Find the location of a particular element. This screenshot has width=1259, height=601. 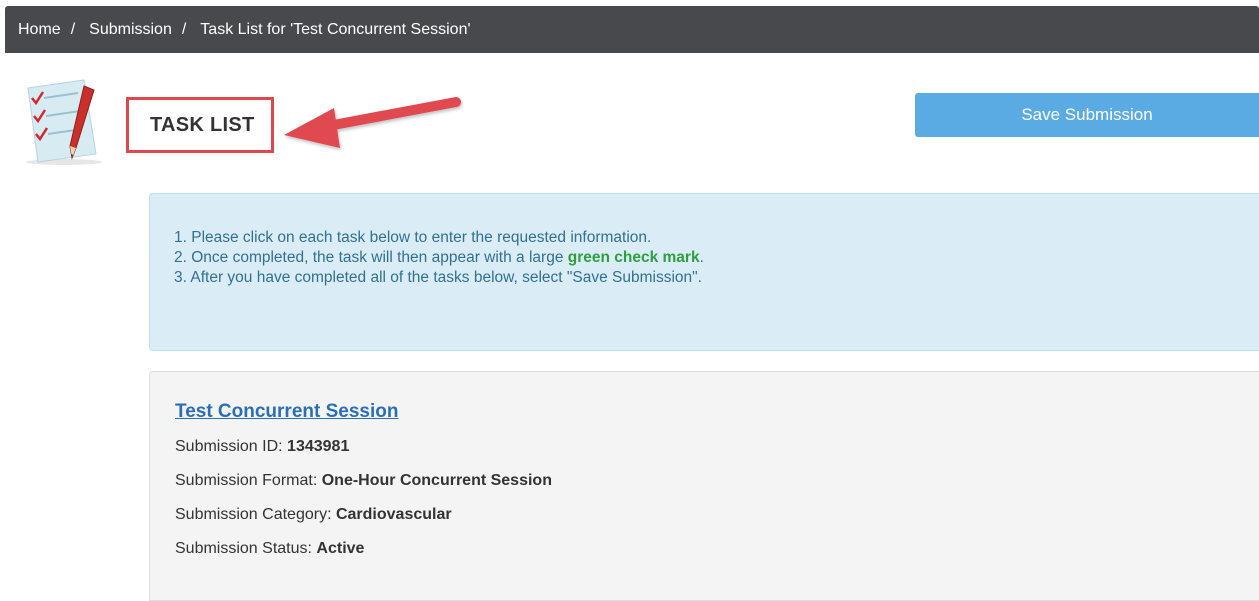

task-link-test-concurrent-session: Test Concurrent Session is located at coordinates (286, 412).